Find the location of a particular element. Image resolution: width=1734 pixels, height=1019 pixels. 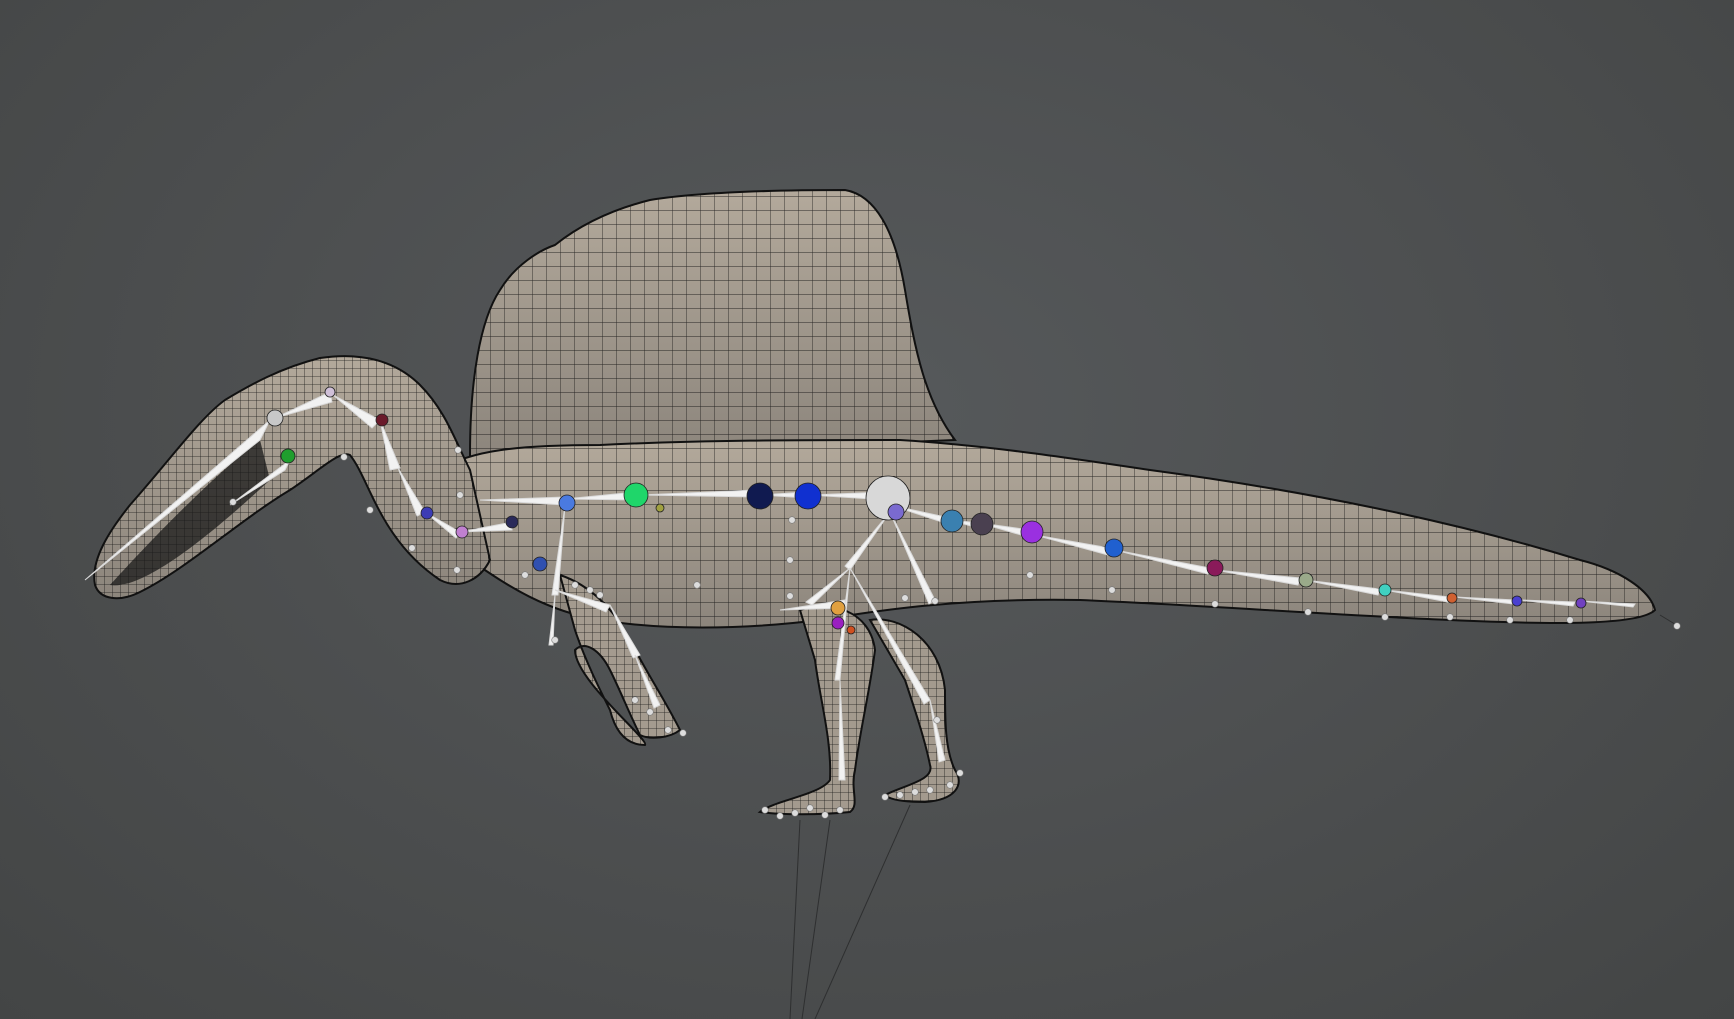

hind-leg-left-mesh is located at coordinates (817, 710).